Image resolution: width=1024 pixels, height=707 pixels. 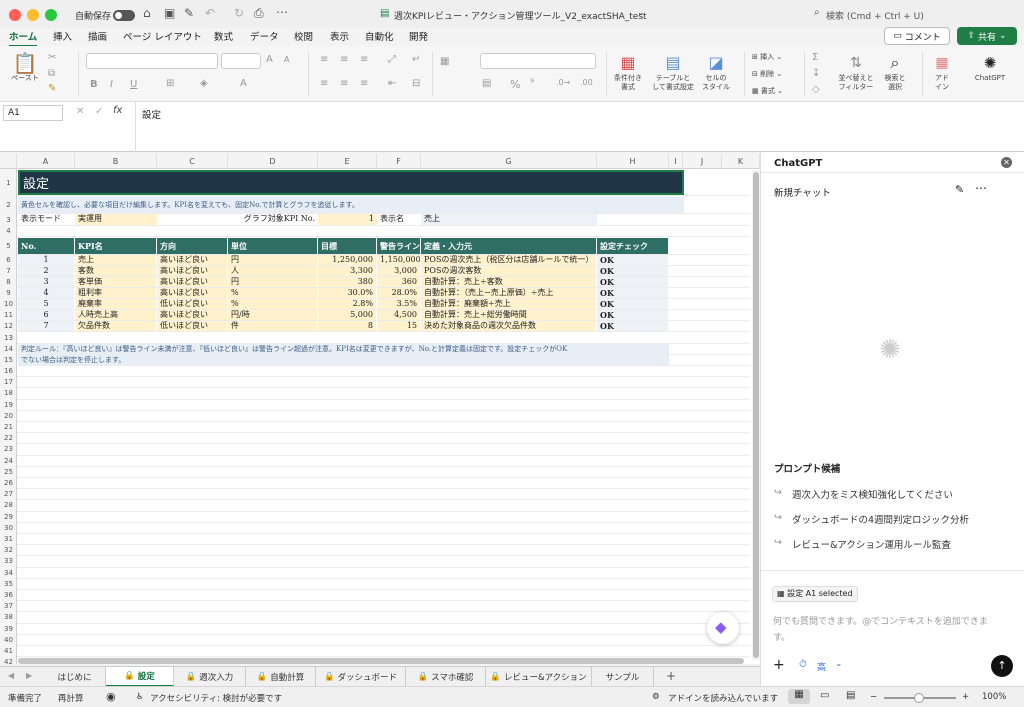 I want to click on row-header: 9, so click(x=8, y=293).